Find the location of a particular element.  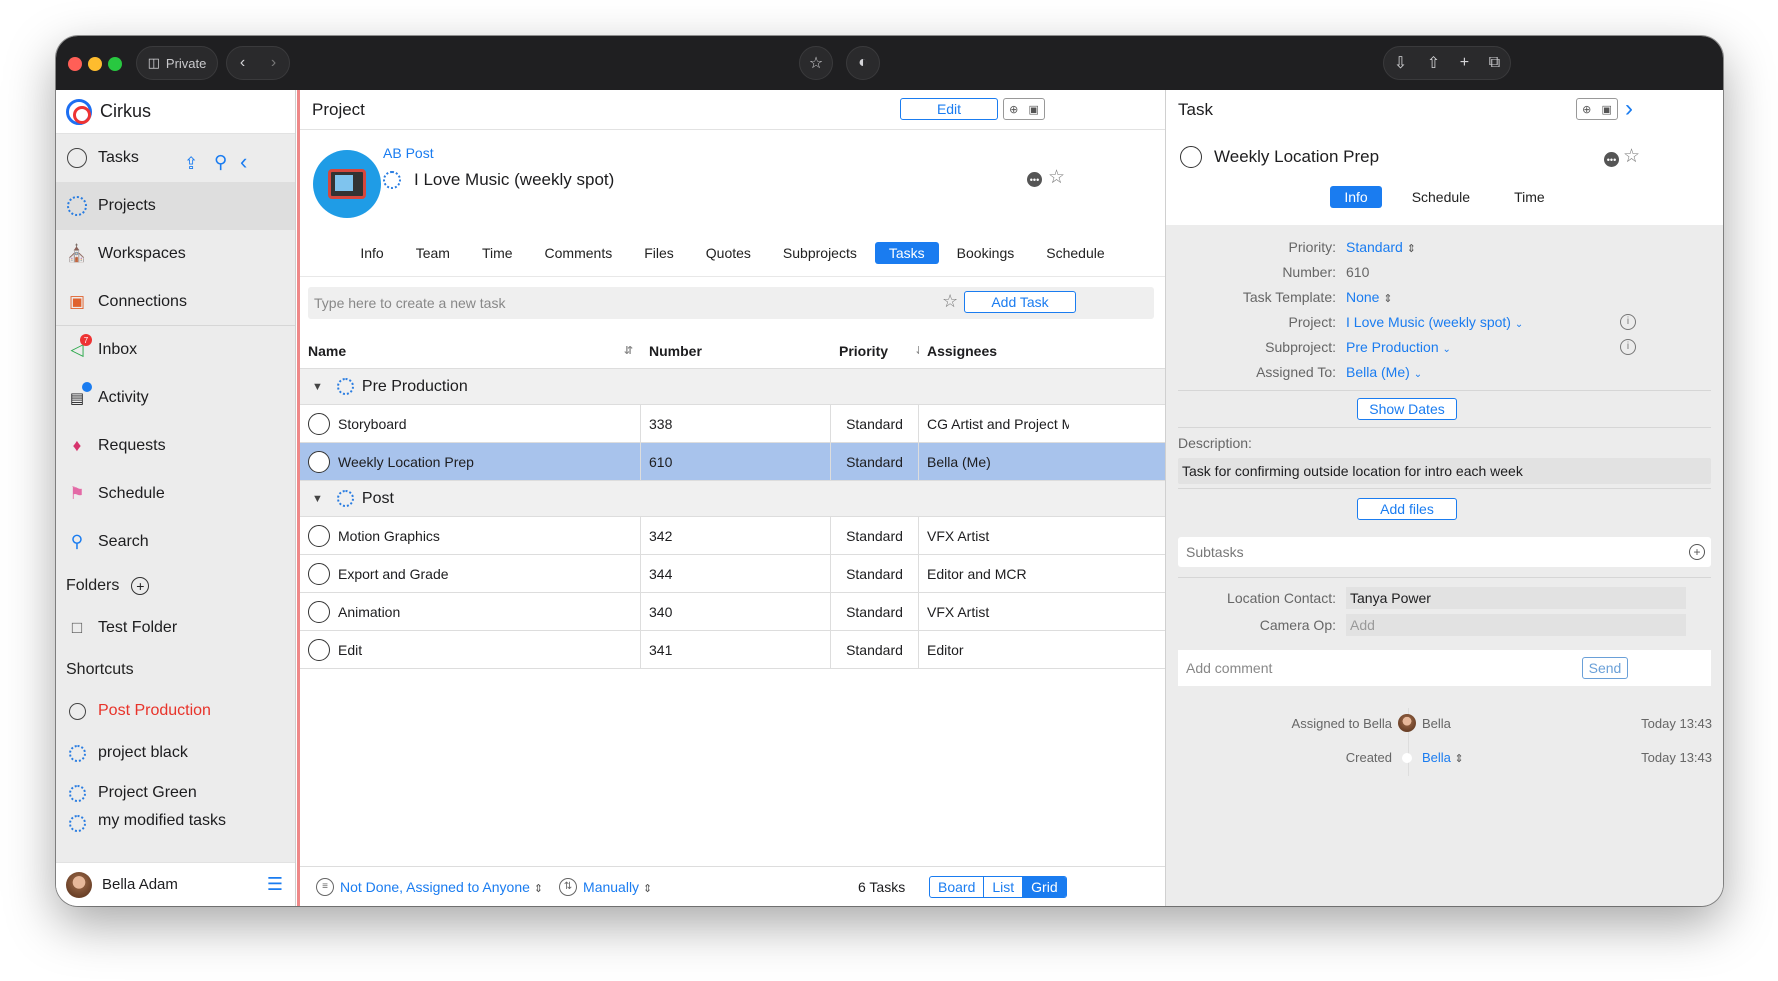

show-dates-button: Show Dates is located at coordinates (1407, 409).